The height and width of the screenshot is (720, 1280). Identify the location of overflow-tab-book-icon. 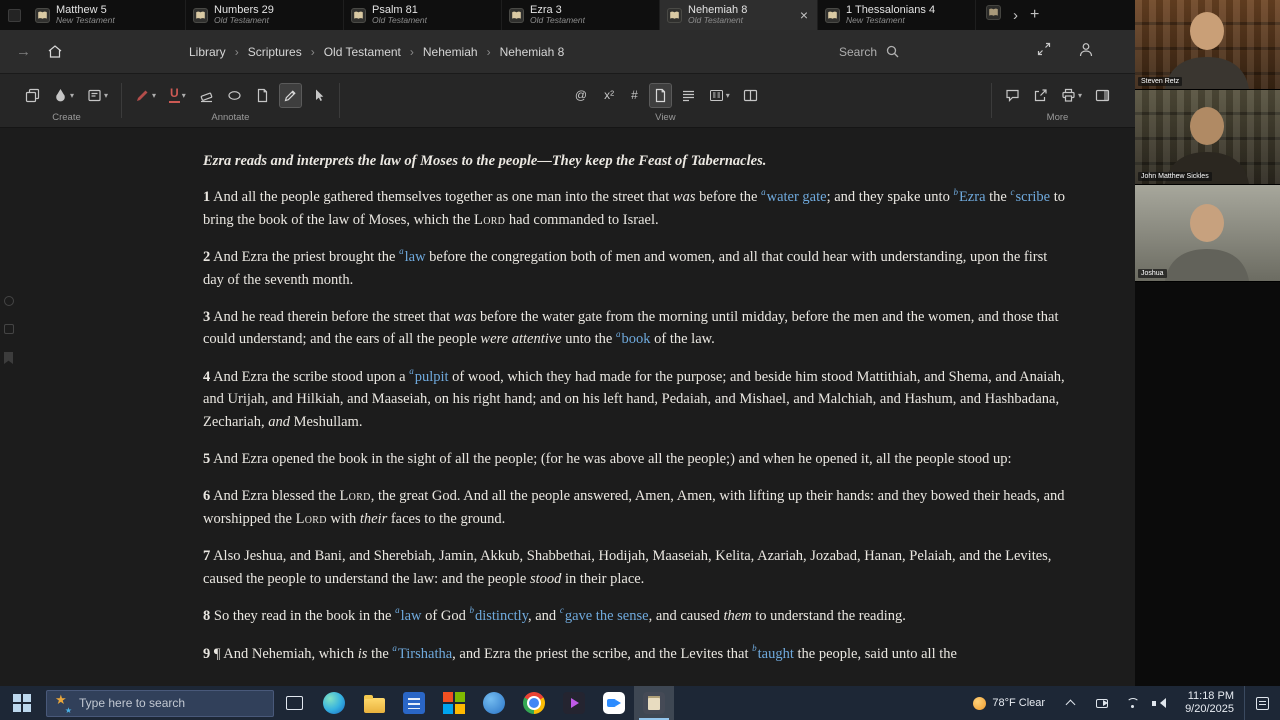
(993, 15).